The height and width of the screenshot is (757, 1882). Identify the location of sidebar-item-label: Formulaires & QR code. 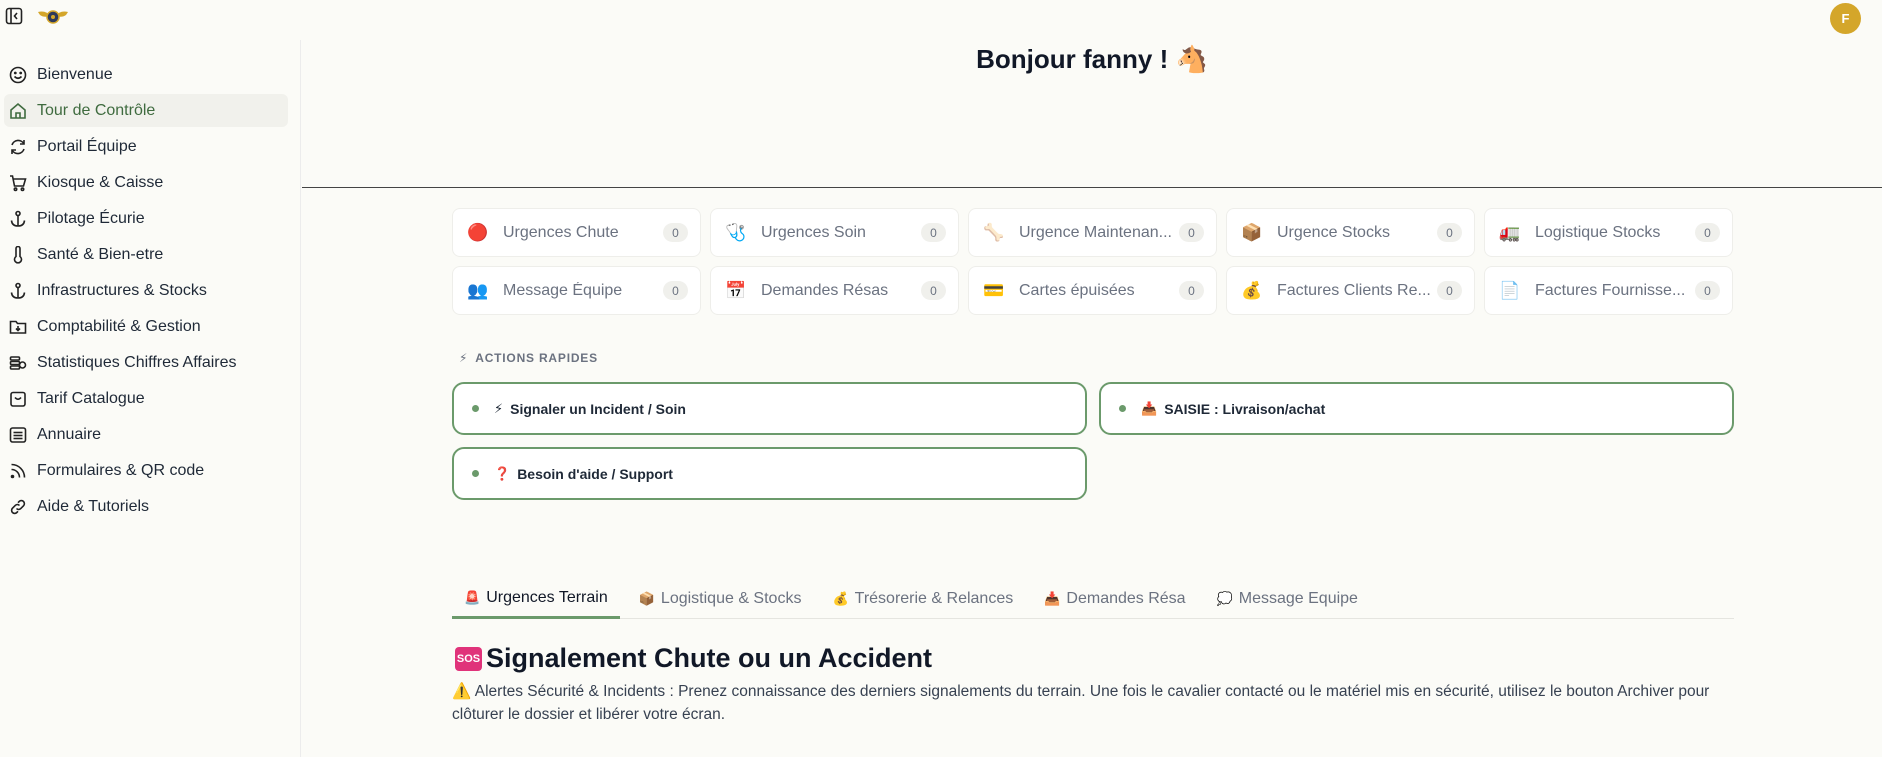
(121, 470).